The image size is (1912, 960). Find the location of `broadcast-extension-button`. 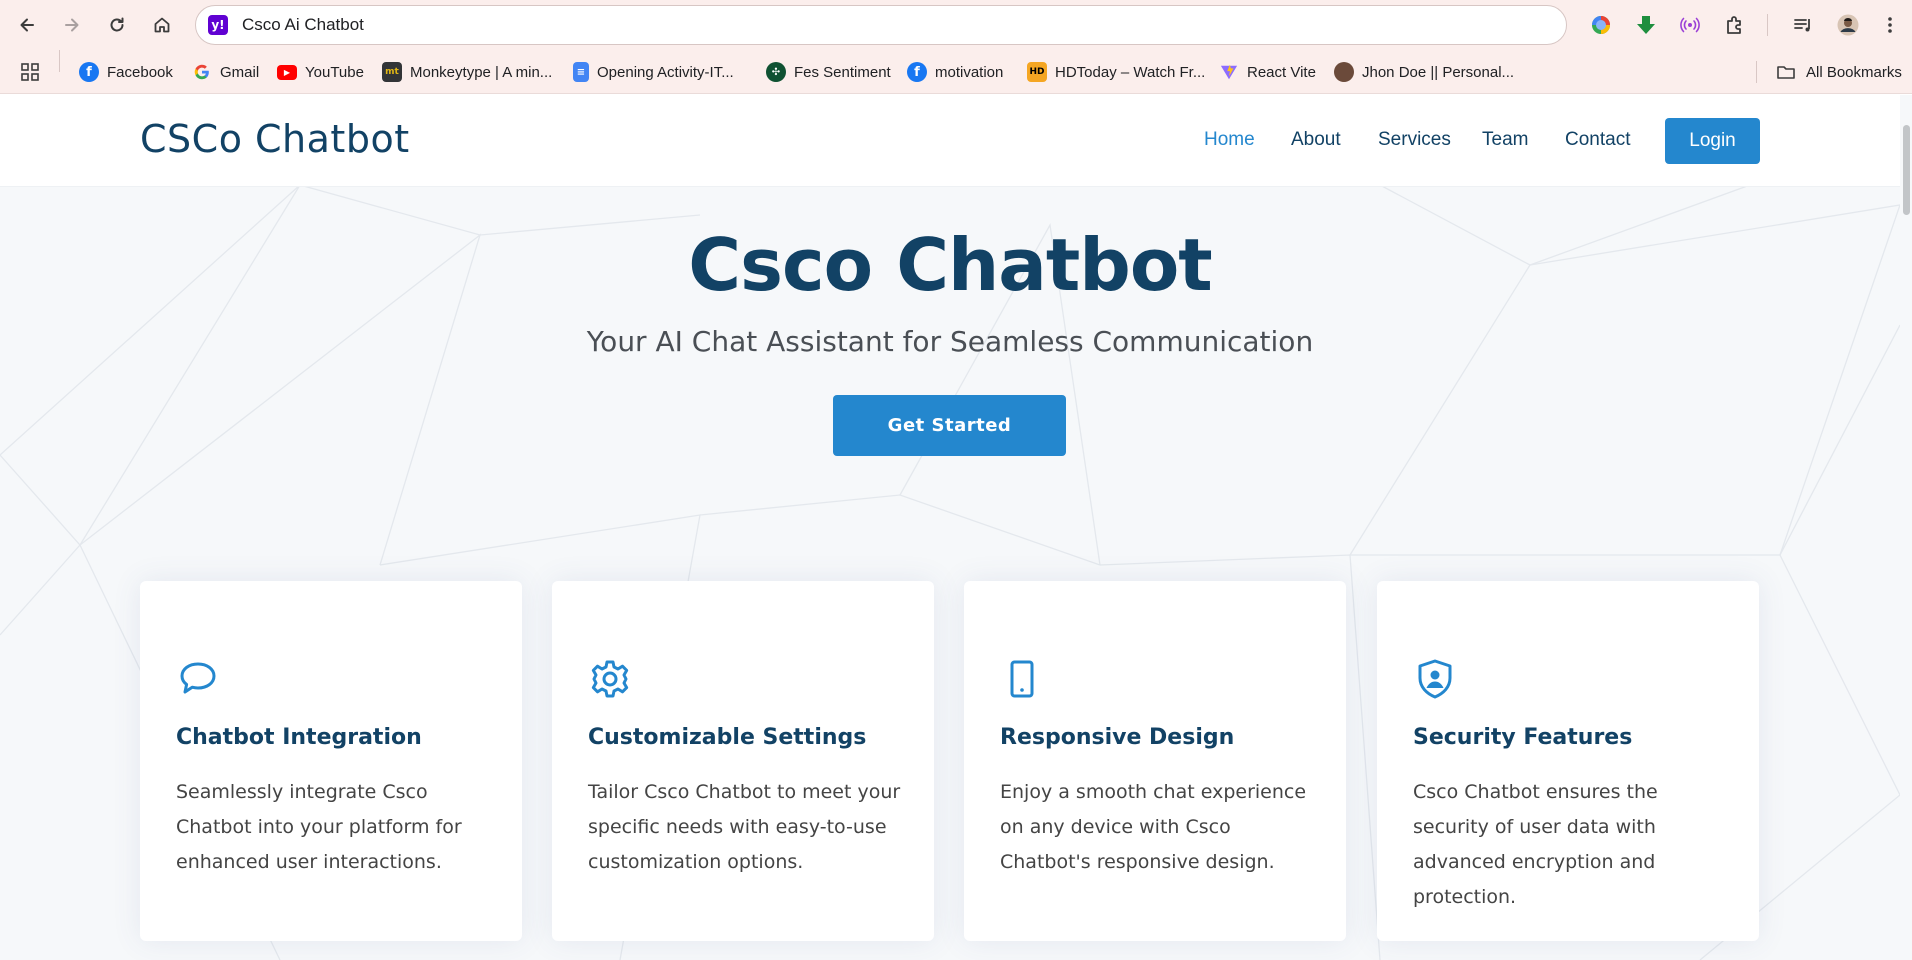

broadcast-extension-button is located at coordinates (1690, 25).